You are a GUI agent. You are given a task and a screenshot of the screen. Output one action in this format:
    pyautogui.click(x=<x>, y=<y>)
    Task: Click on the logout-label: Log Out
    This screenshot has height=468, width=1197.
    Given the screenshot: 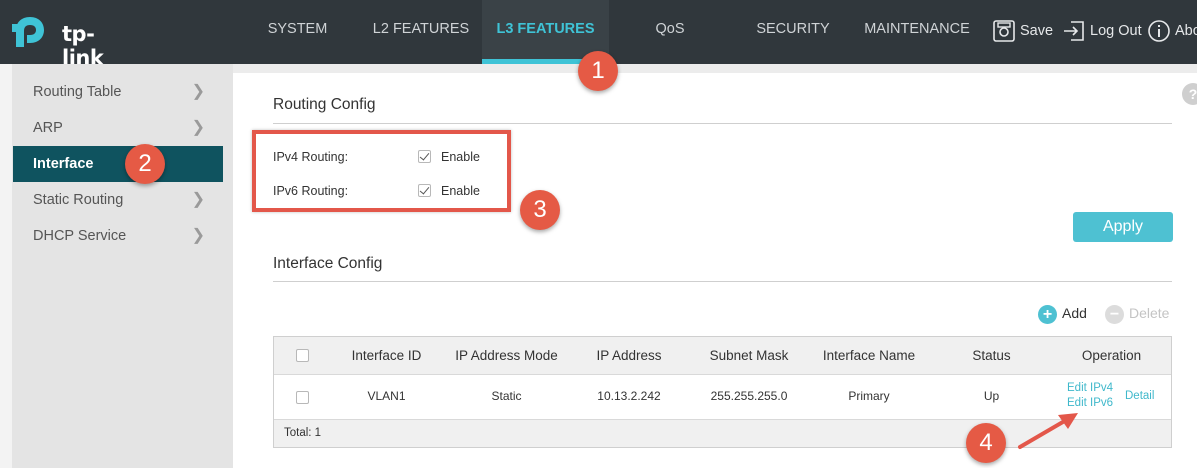 What is the action you would take?
    pyautogui.click(x=1116, y=31)
    